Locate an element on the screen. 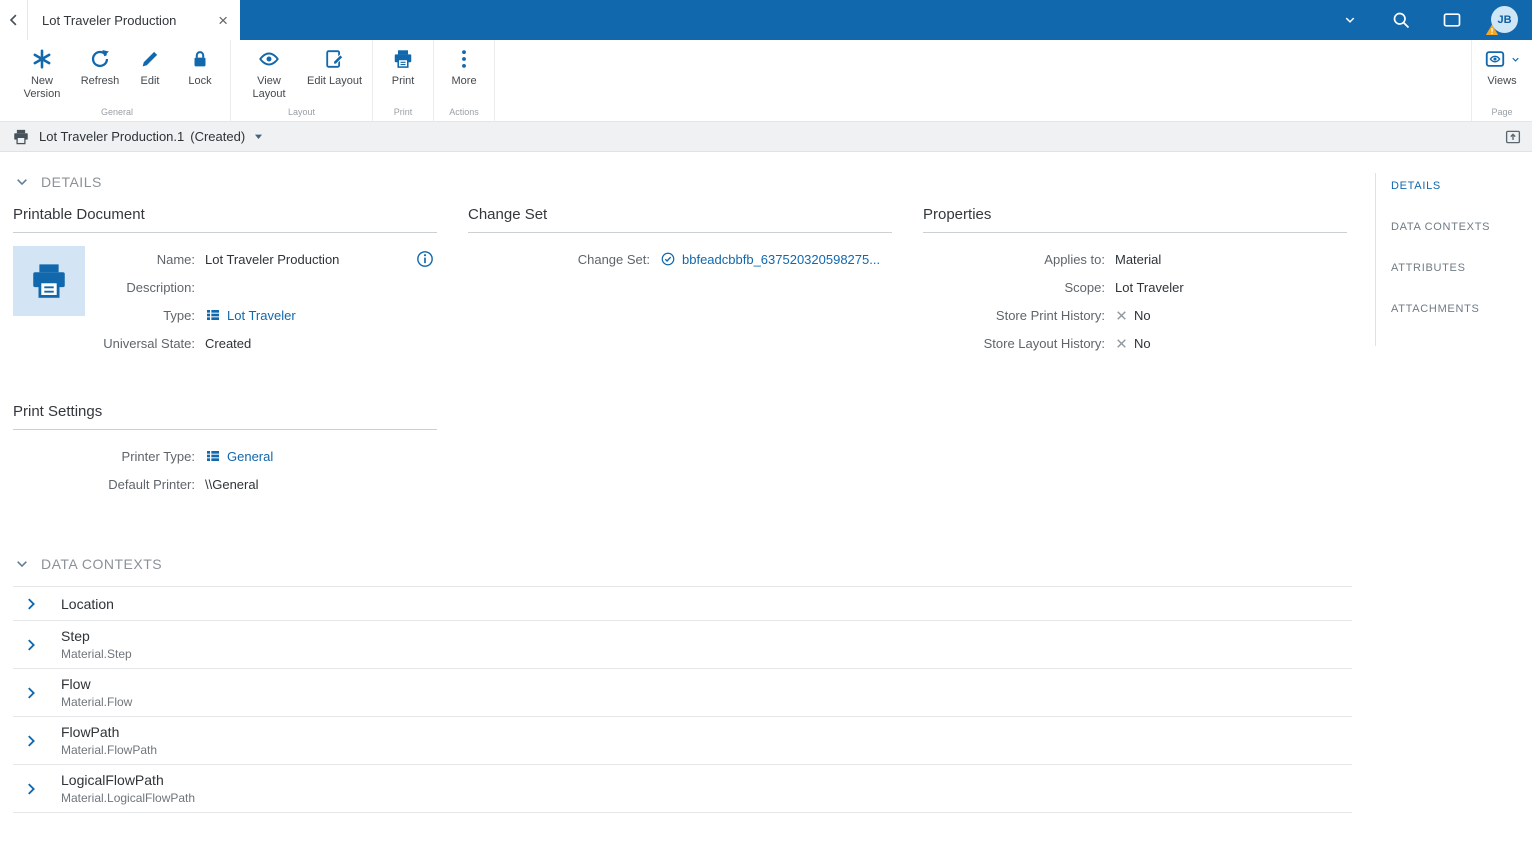  field-value: Material is located at coordinates (1138, 259).